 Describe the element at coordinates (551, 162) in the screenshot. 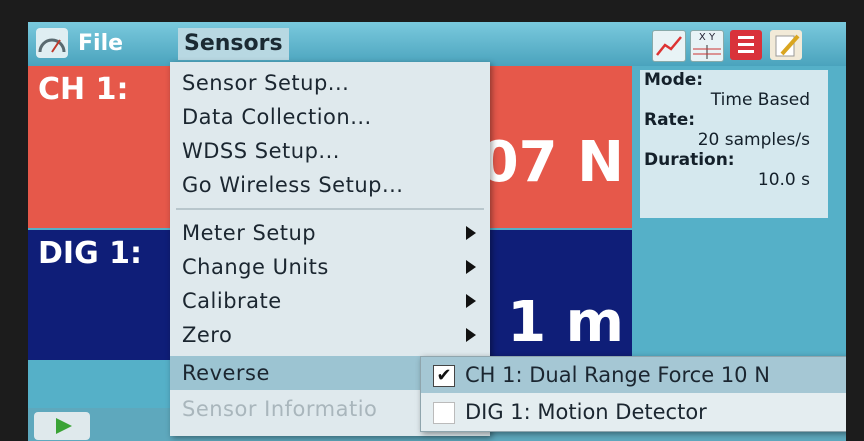

I see `ch1-value: 07 N` at that location.